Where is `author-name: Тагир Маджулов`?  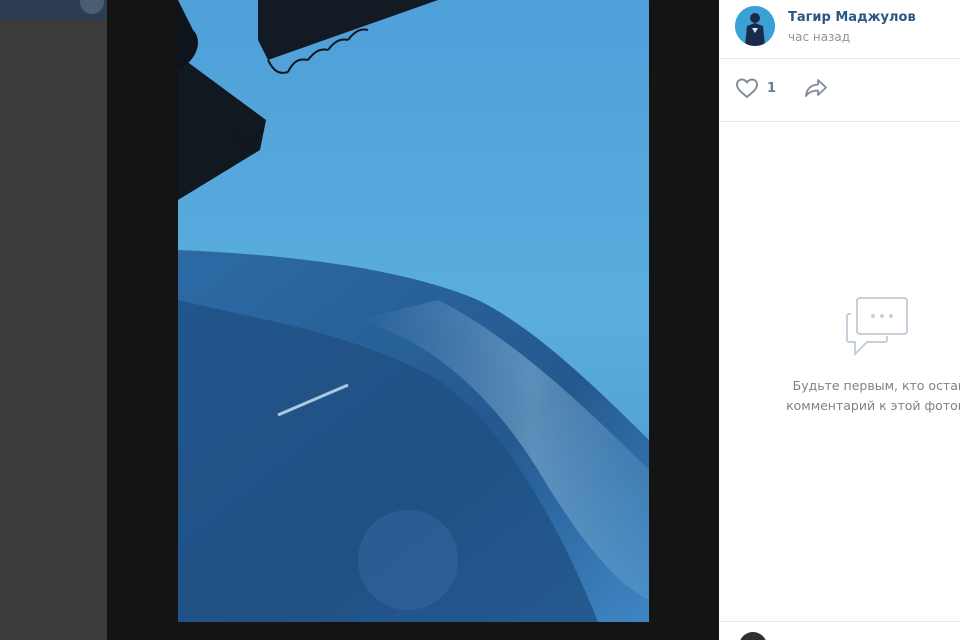 author-name: Тагир Маджулов is located at coordinates (852, 18).